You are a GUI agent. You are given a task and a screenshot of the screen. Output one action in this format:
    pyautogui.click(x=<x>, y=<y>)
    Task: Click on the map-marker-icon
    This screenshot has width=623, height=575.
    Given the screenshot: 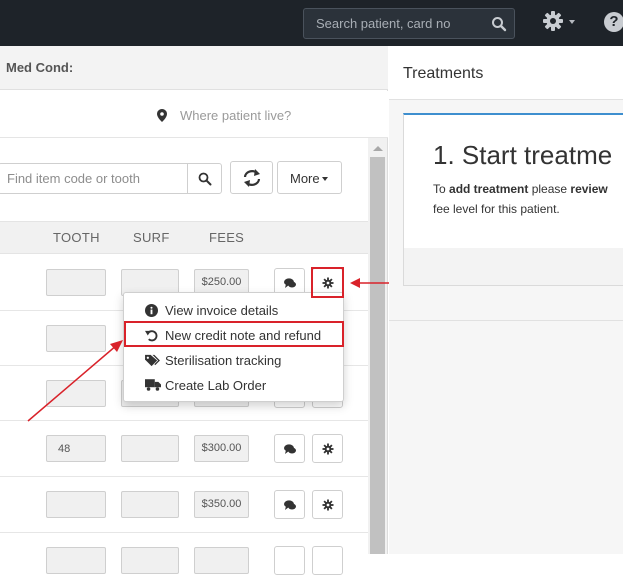 What is the action you would take?
    pyautogui.click(x=162, y=115)
    